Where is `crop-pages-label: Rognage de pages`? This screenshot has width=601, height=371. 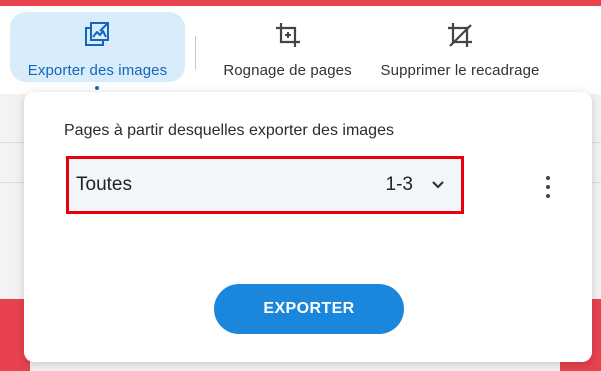 crop-pages-label: Rognage de pages is located at coordinates (287, 70).